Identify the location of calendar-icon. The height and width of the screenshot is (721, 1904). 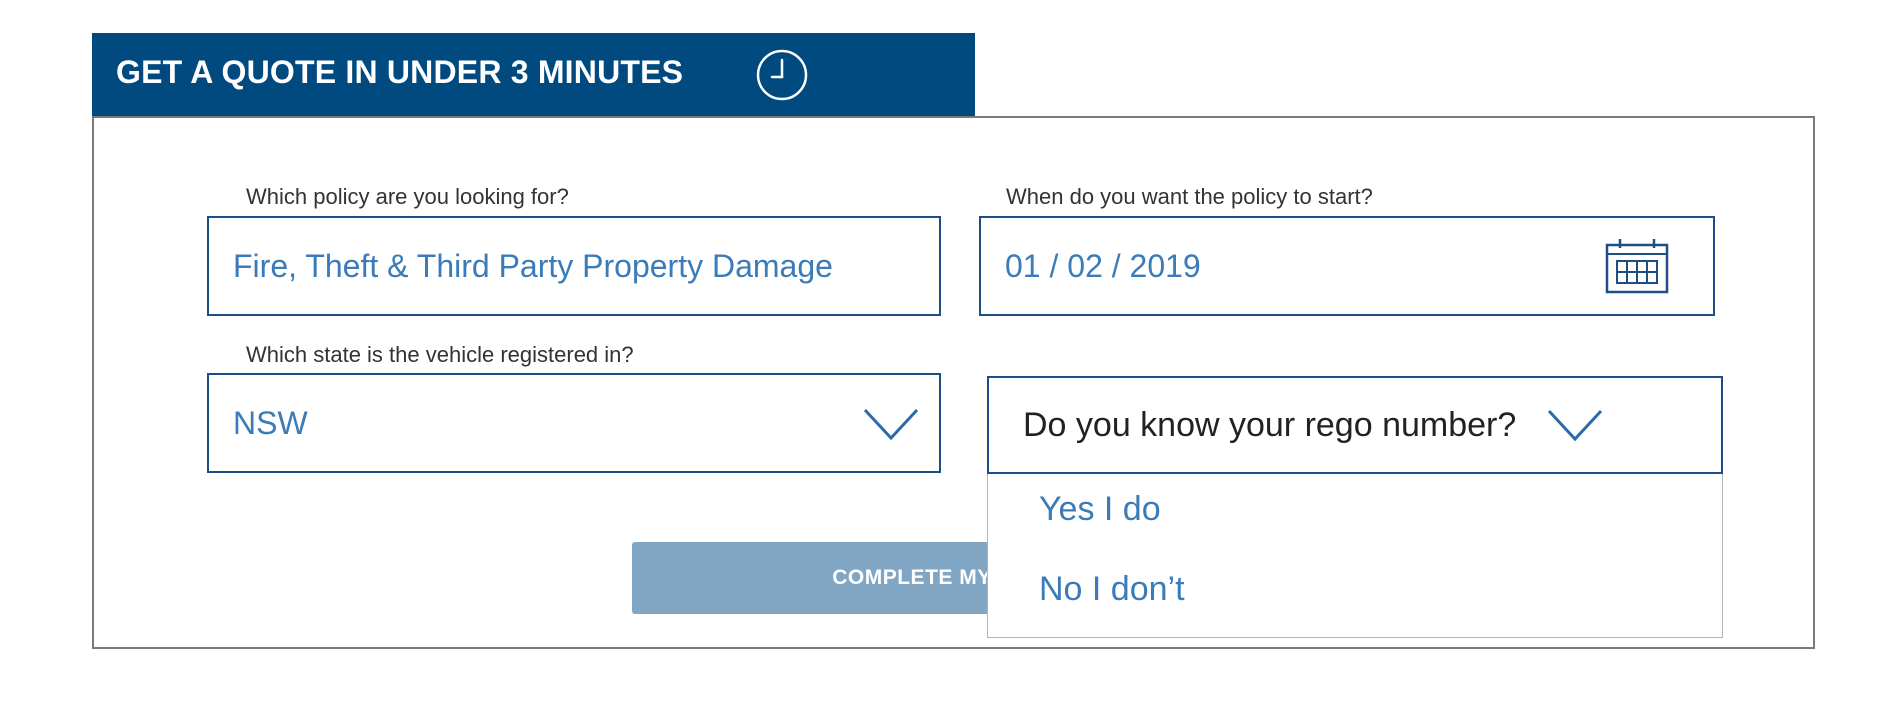
(1637, 266).